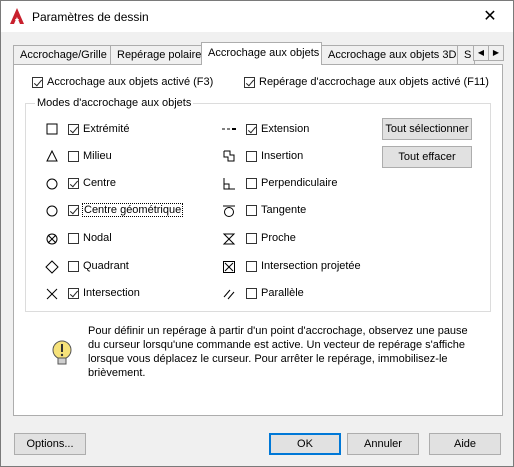  What do you see at coordinates (249, 82) in the screenshot?
I see `tracking-on-checkbox` at bounding box center [249, 82].